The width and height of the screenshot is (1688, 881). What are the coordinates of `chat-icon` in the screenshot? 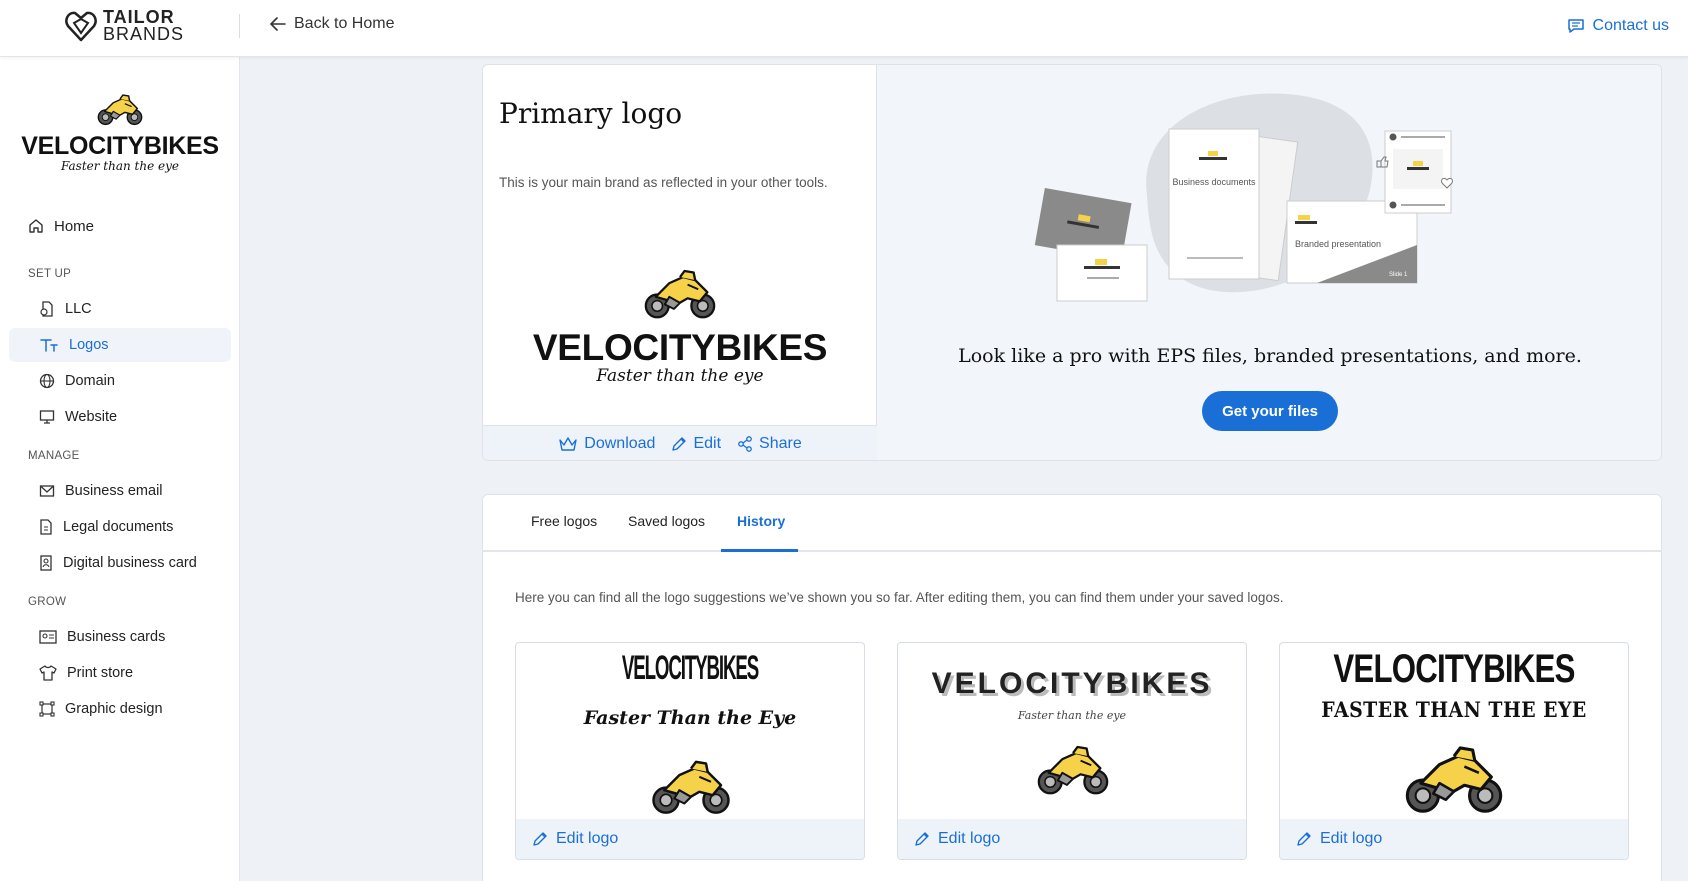 It's located at (1575, 26).